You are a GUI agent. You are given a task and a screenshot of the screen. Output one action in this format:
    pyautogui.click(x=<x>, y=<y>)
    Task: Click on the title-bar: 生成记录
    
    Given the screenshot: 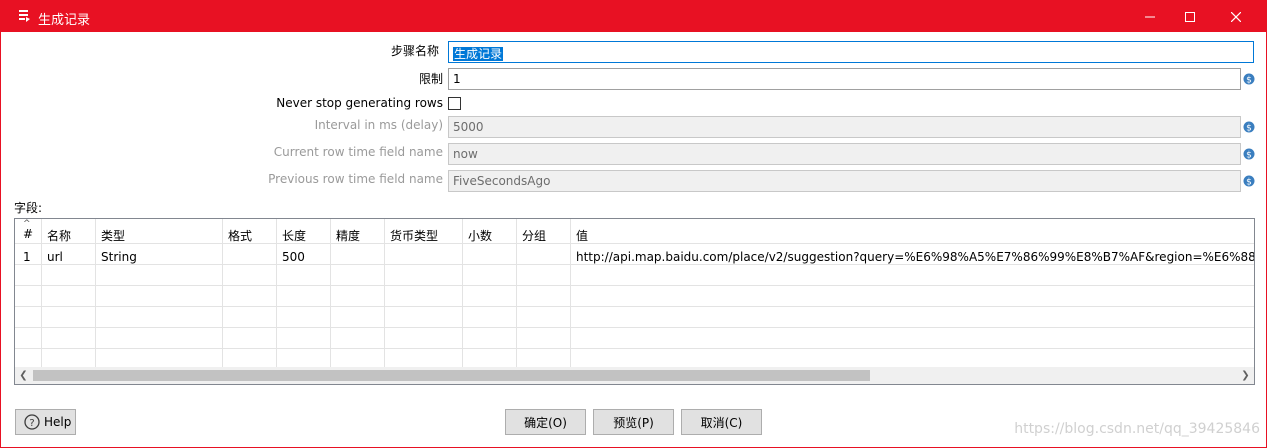 What is the action you would take?
    pyautogui.click(x=633, y=16)
    